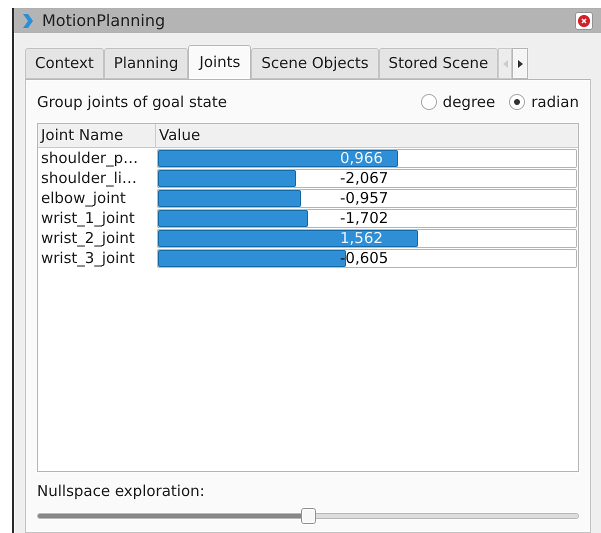 This screenshot has width=601, height=533. I want to click on slider-label: Nullspace exploration:, so click(121, 491).